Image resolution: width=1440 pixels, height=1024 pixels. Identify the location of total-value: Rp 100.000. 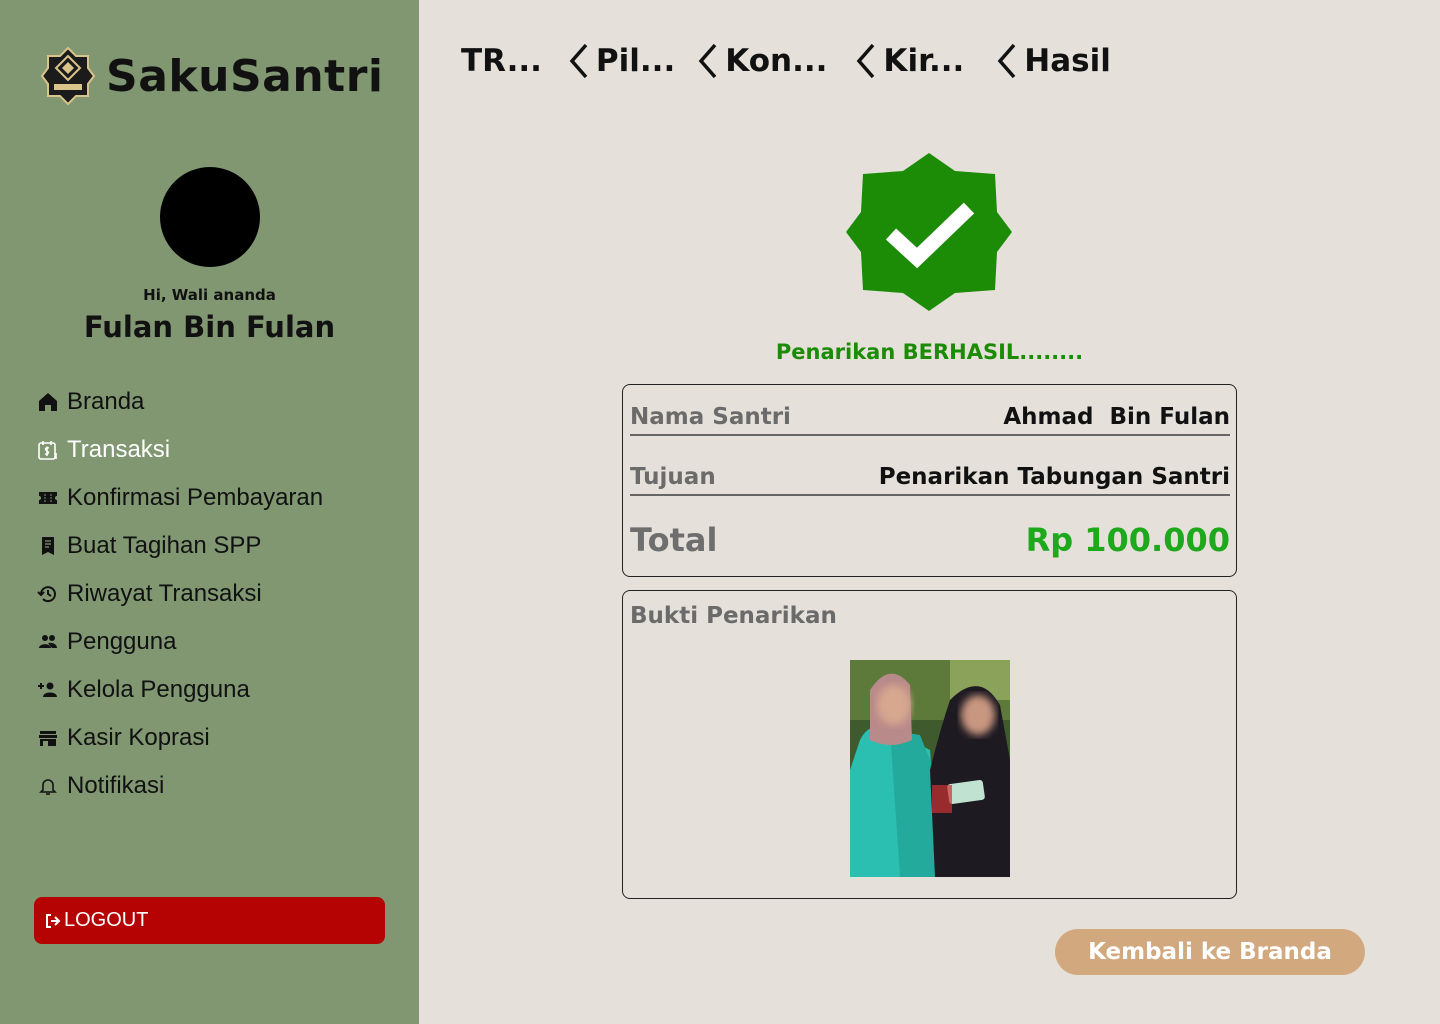
(1127, 540).